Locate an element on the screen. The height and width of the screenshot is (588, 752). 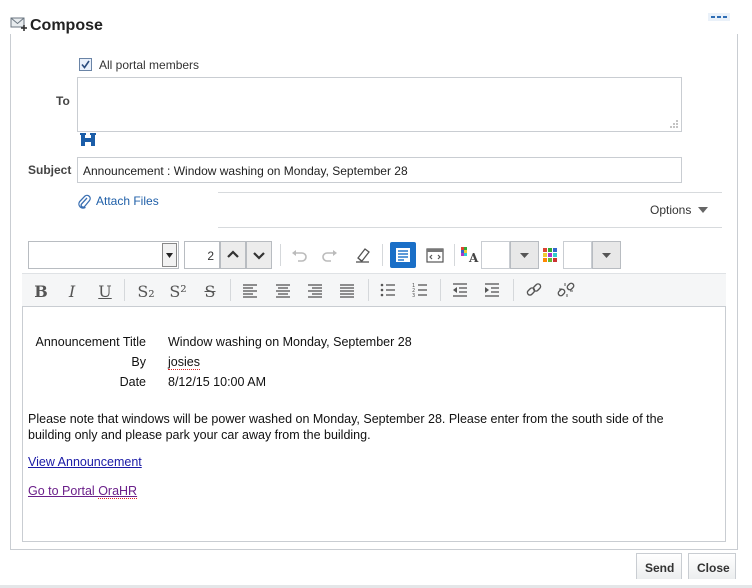
checkmark-icon is located at coordinates (85, 64).